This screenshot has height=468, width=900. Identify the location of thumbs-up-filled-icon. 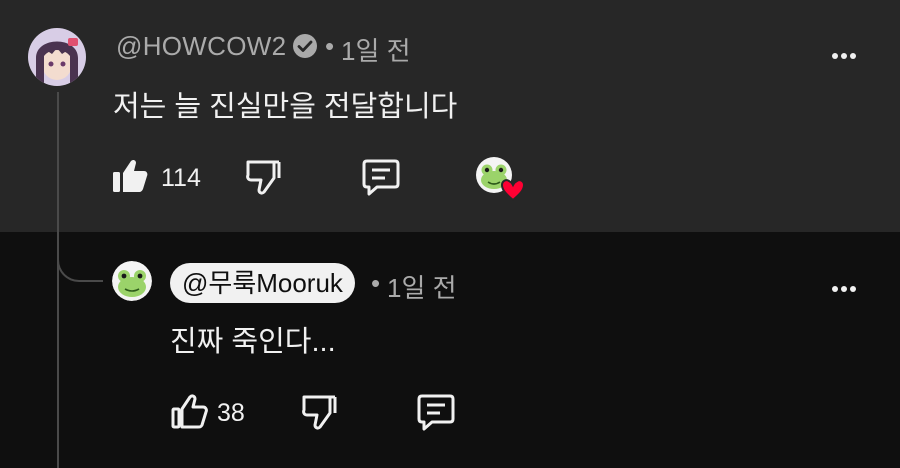
(130, 175).